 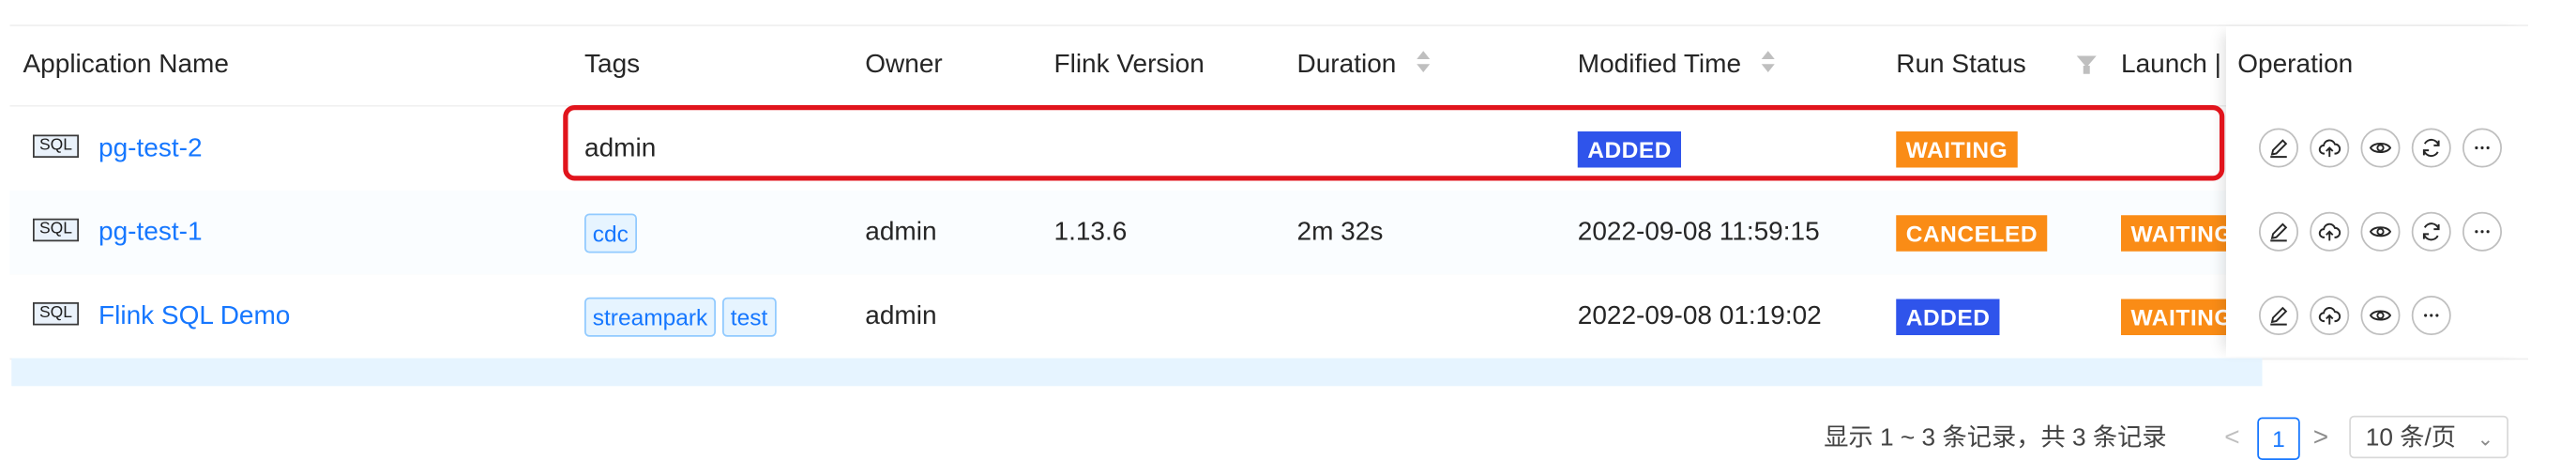 I want to click on application-link: pg-test-2, so click(x=150, y=149).